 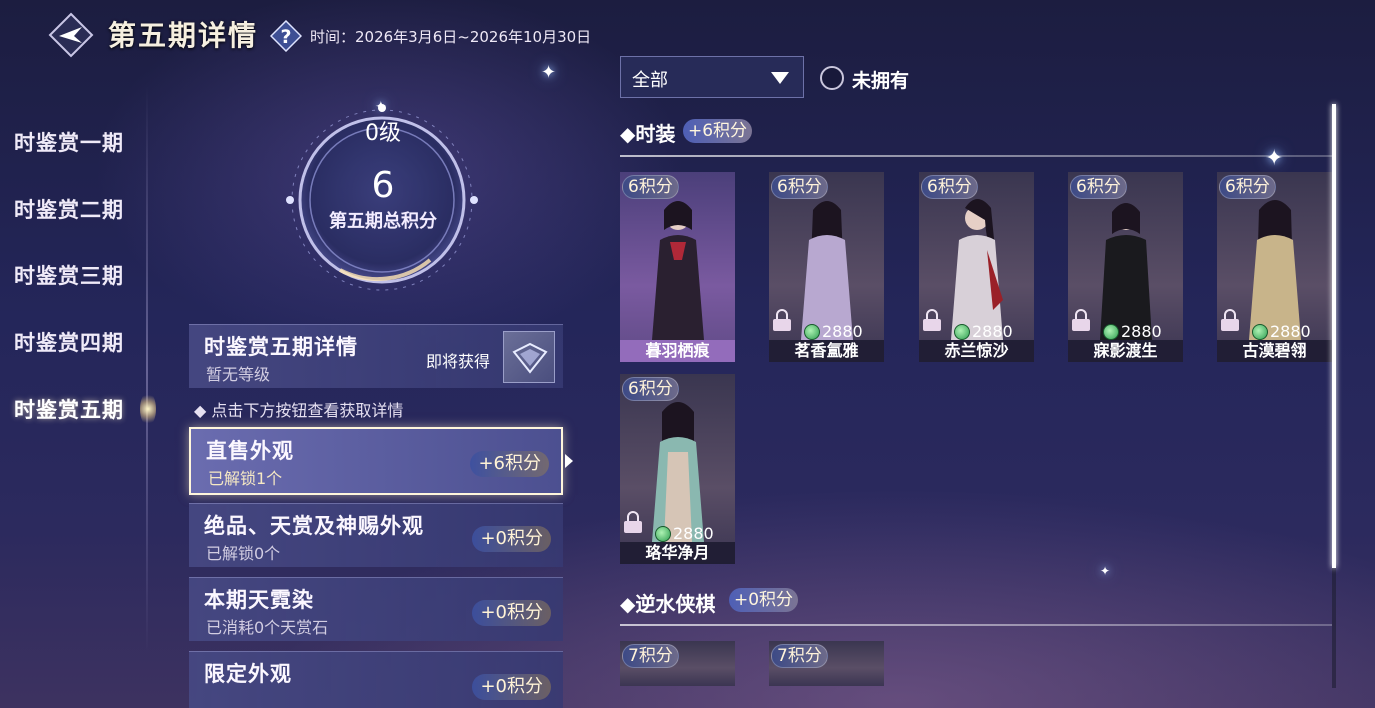 I want to click on category-limited: 限定外观 +0积分, so click(x=376, y=679).